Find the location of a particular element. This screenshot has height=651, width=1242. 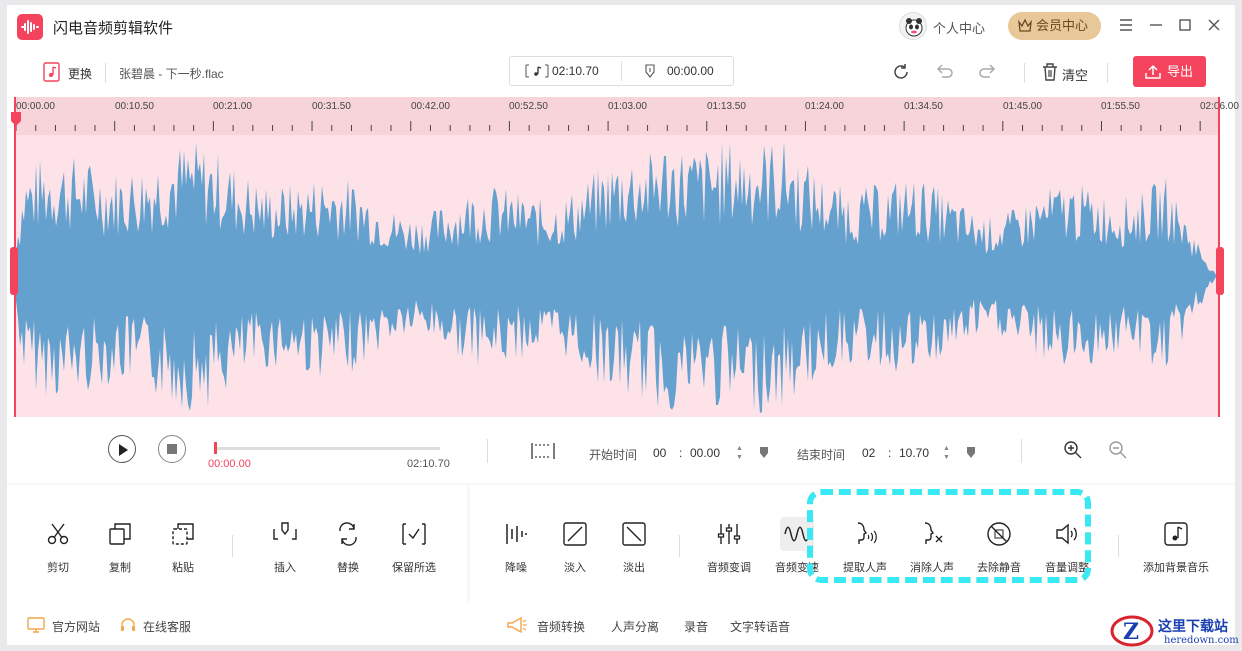

personal-center-link: 个人中心 is located at coordinates (959, 27).